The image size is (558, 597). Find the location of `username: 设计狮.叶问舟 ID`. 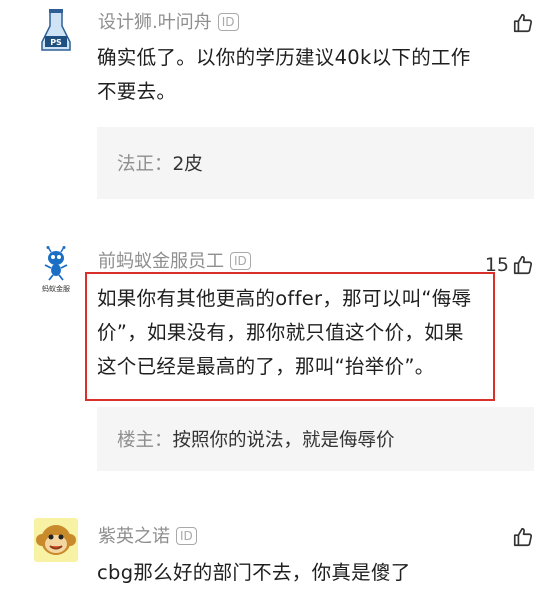

username: 设计狮.叶问舟 ID is located at coordinates (168, 21).